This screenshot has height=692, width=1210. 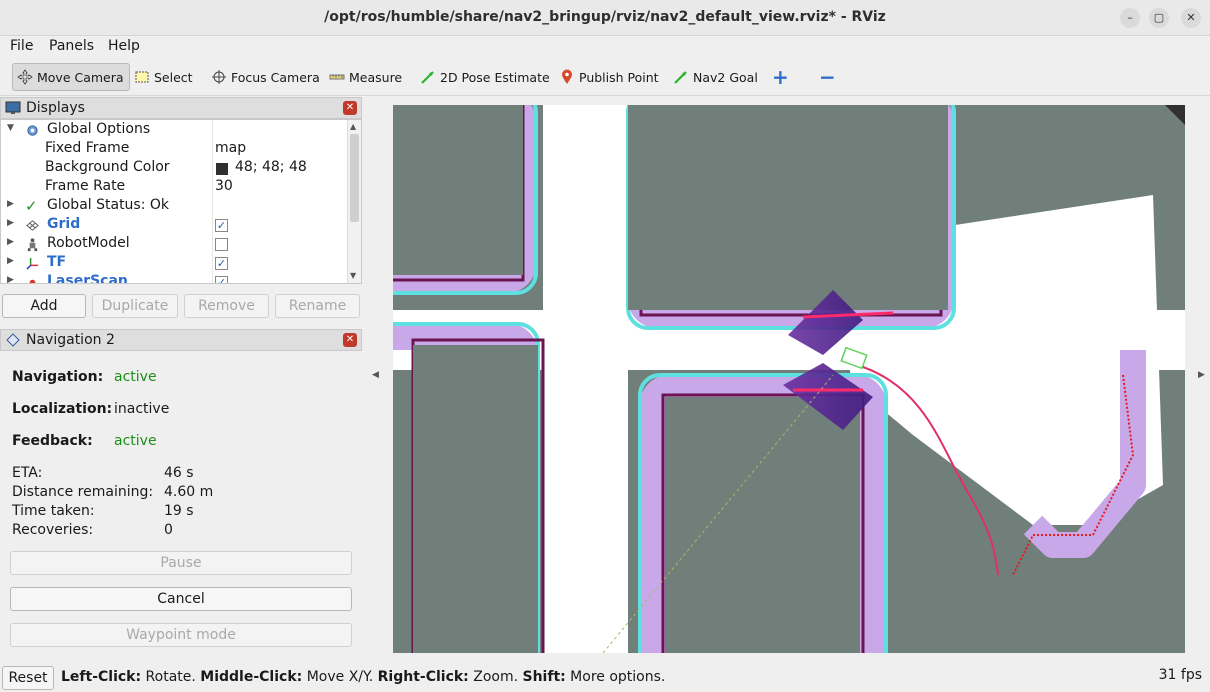 What do you see at coordinates (219, 77) in the screenshot?
I see `focus-camera-icon` at bounding box center [219, 77].